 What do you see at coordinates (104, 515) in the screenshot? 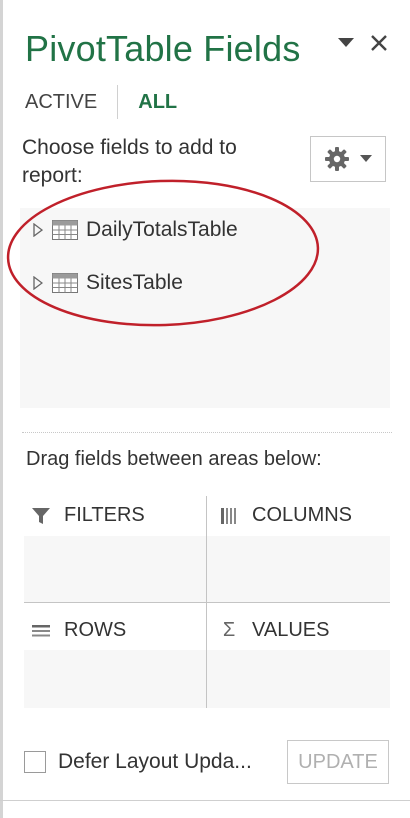
I see `filters-label: FILTERS` at bounding box center [104, 515].